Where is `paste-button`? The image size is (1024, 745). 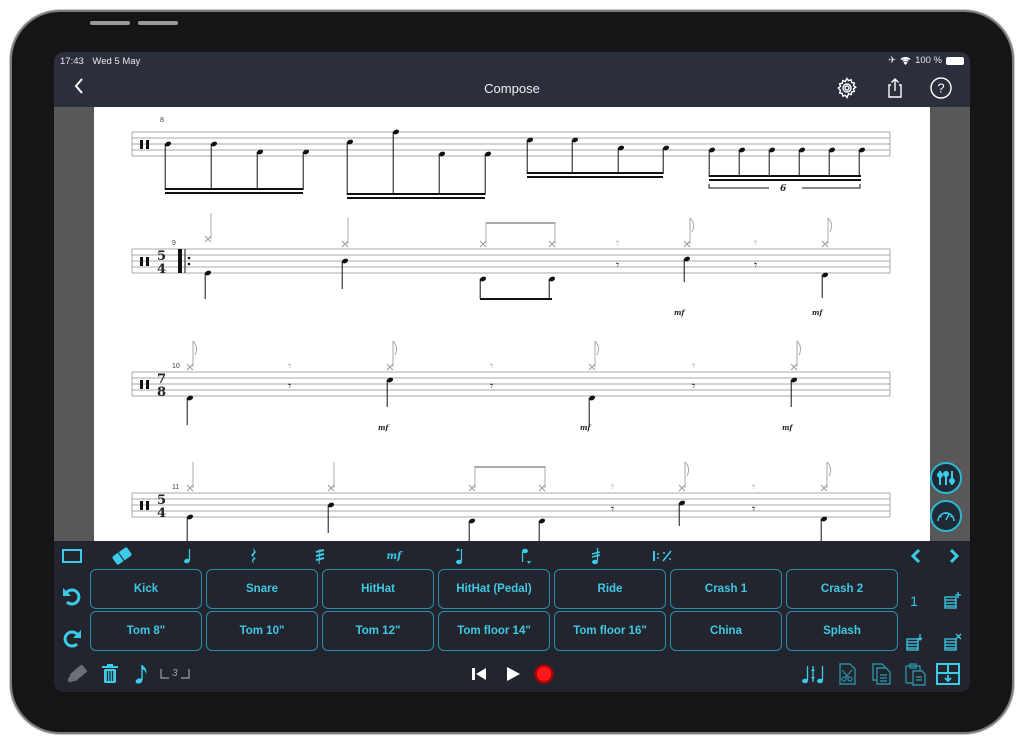
paste-button is located at coordinates (915, 674).